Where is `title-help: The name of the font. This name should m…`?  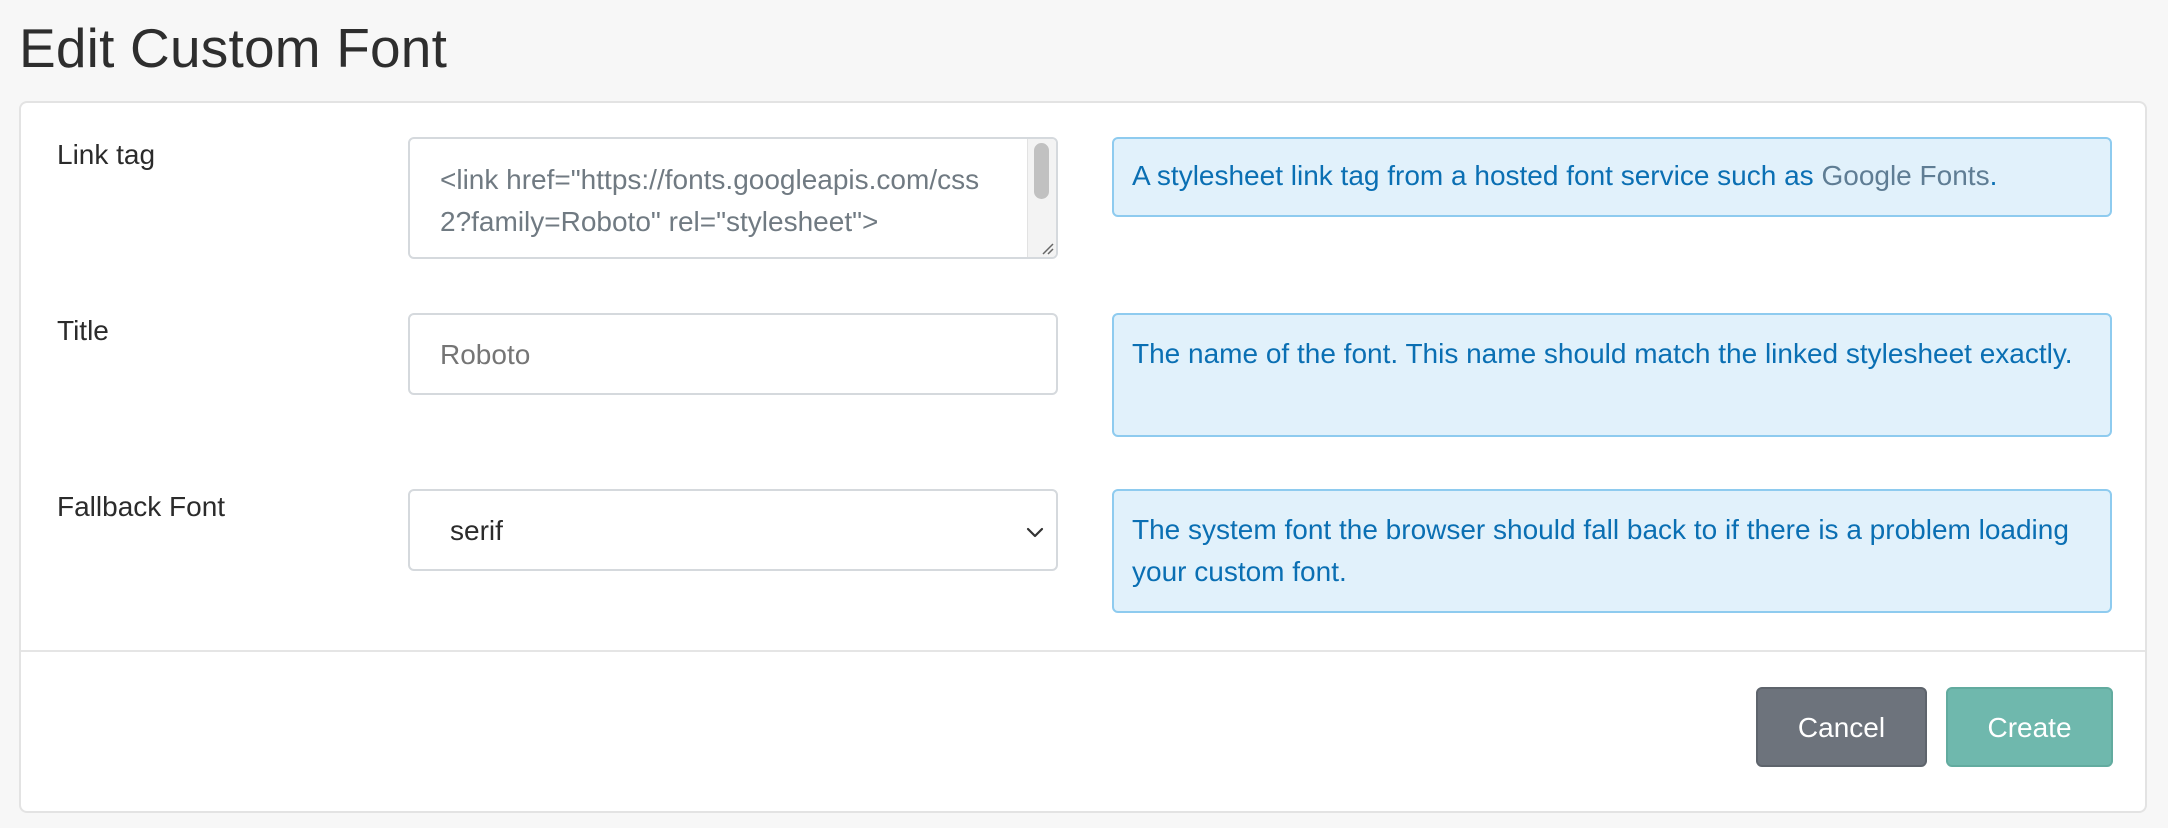 title-help: The name of the font. This name should m… is located at coordinates (1612, 375).